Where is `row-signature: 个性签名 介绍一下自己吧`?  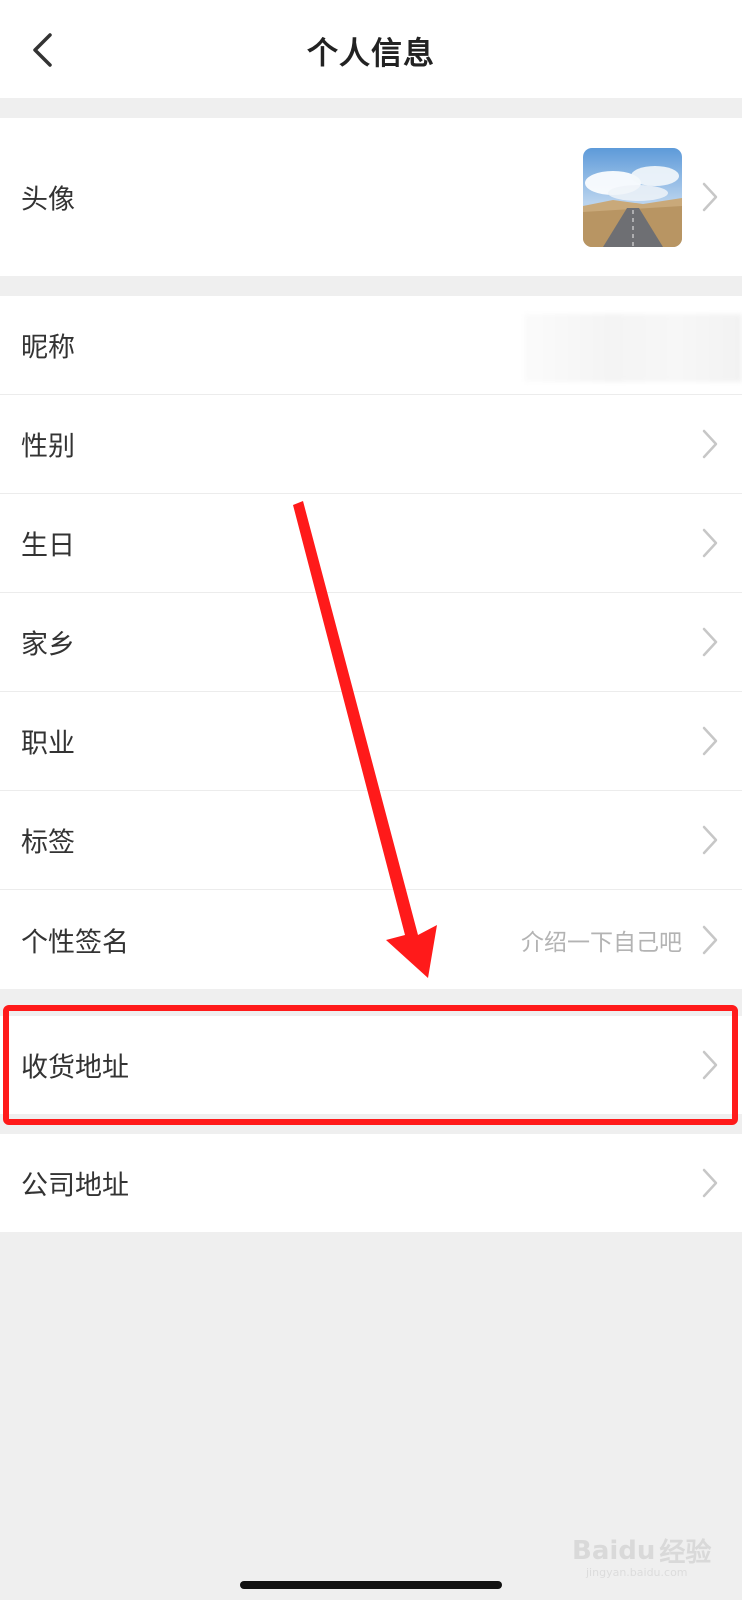 row-signature: 个性签名 介绍一下自己吧 is located at coordinates (371, 939).